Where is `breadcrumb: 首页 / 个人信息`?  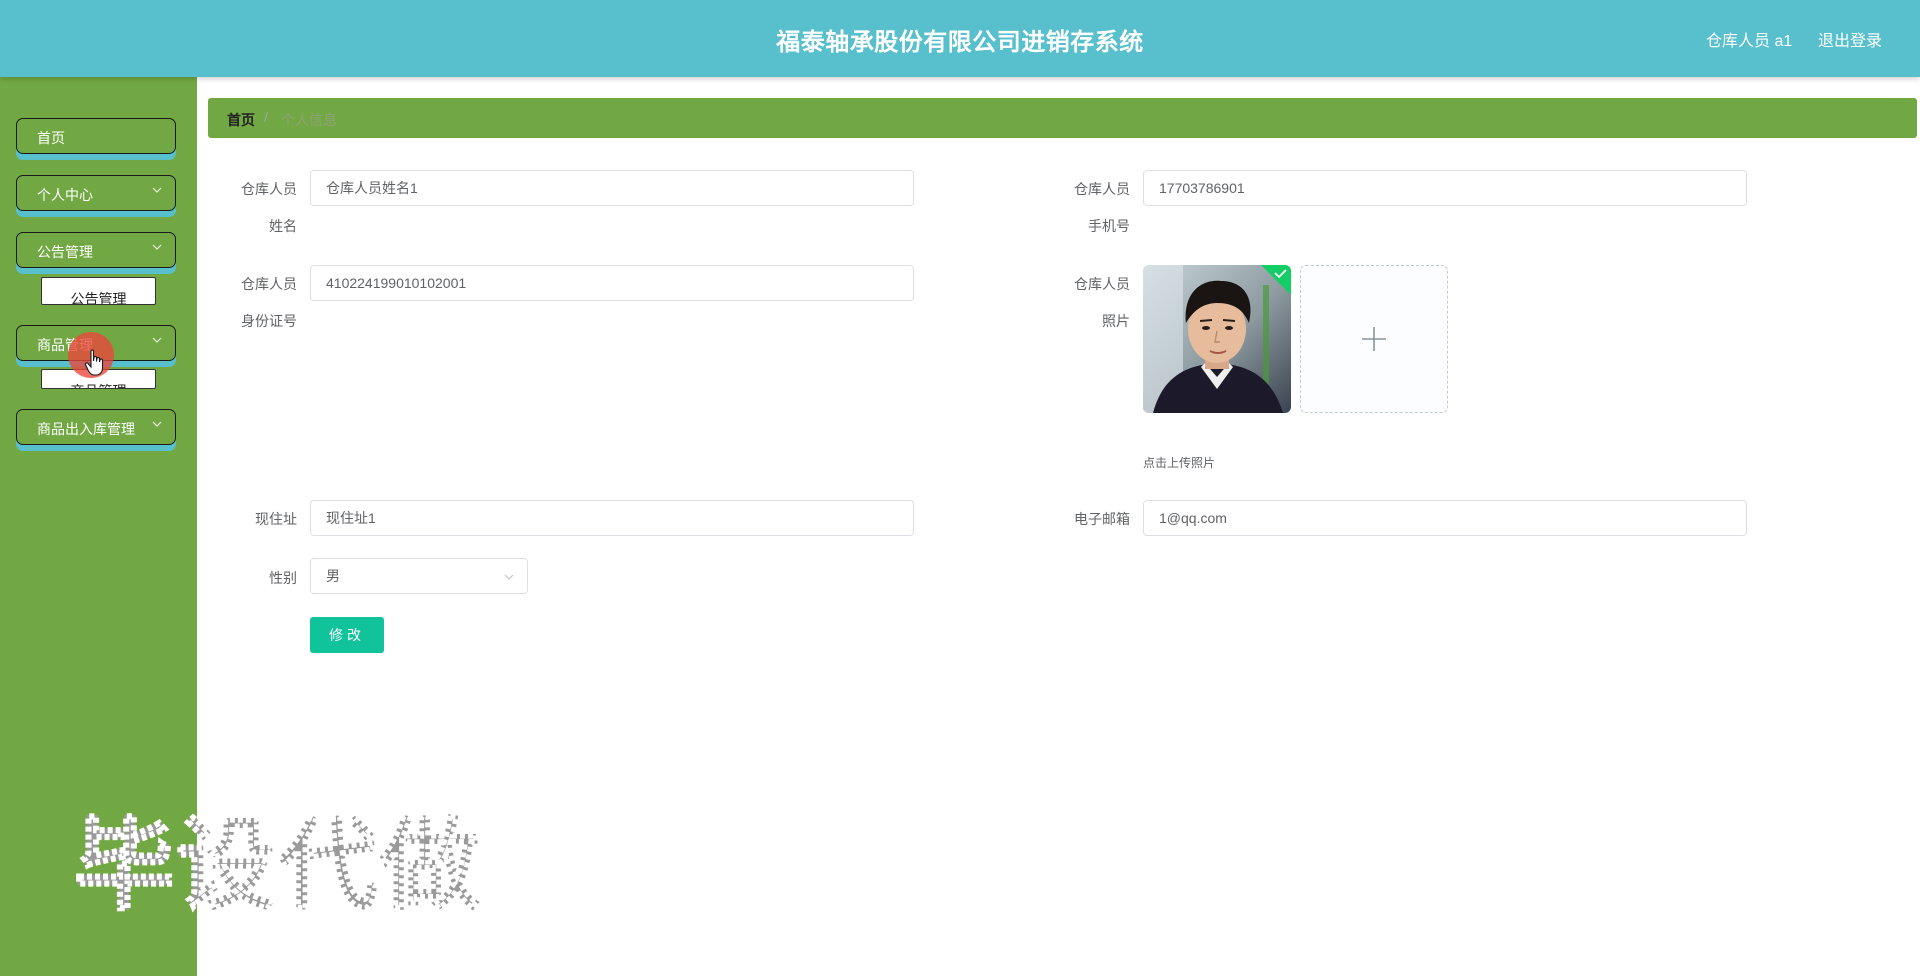 breadcrumb: 首页 / 个人信息 is located at coordinates (1062, 118).